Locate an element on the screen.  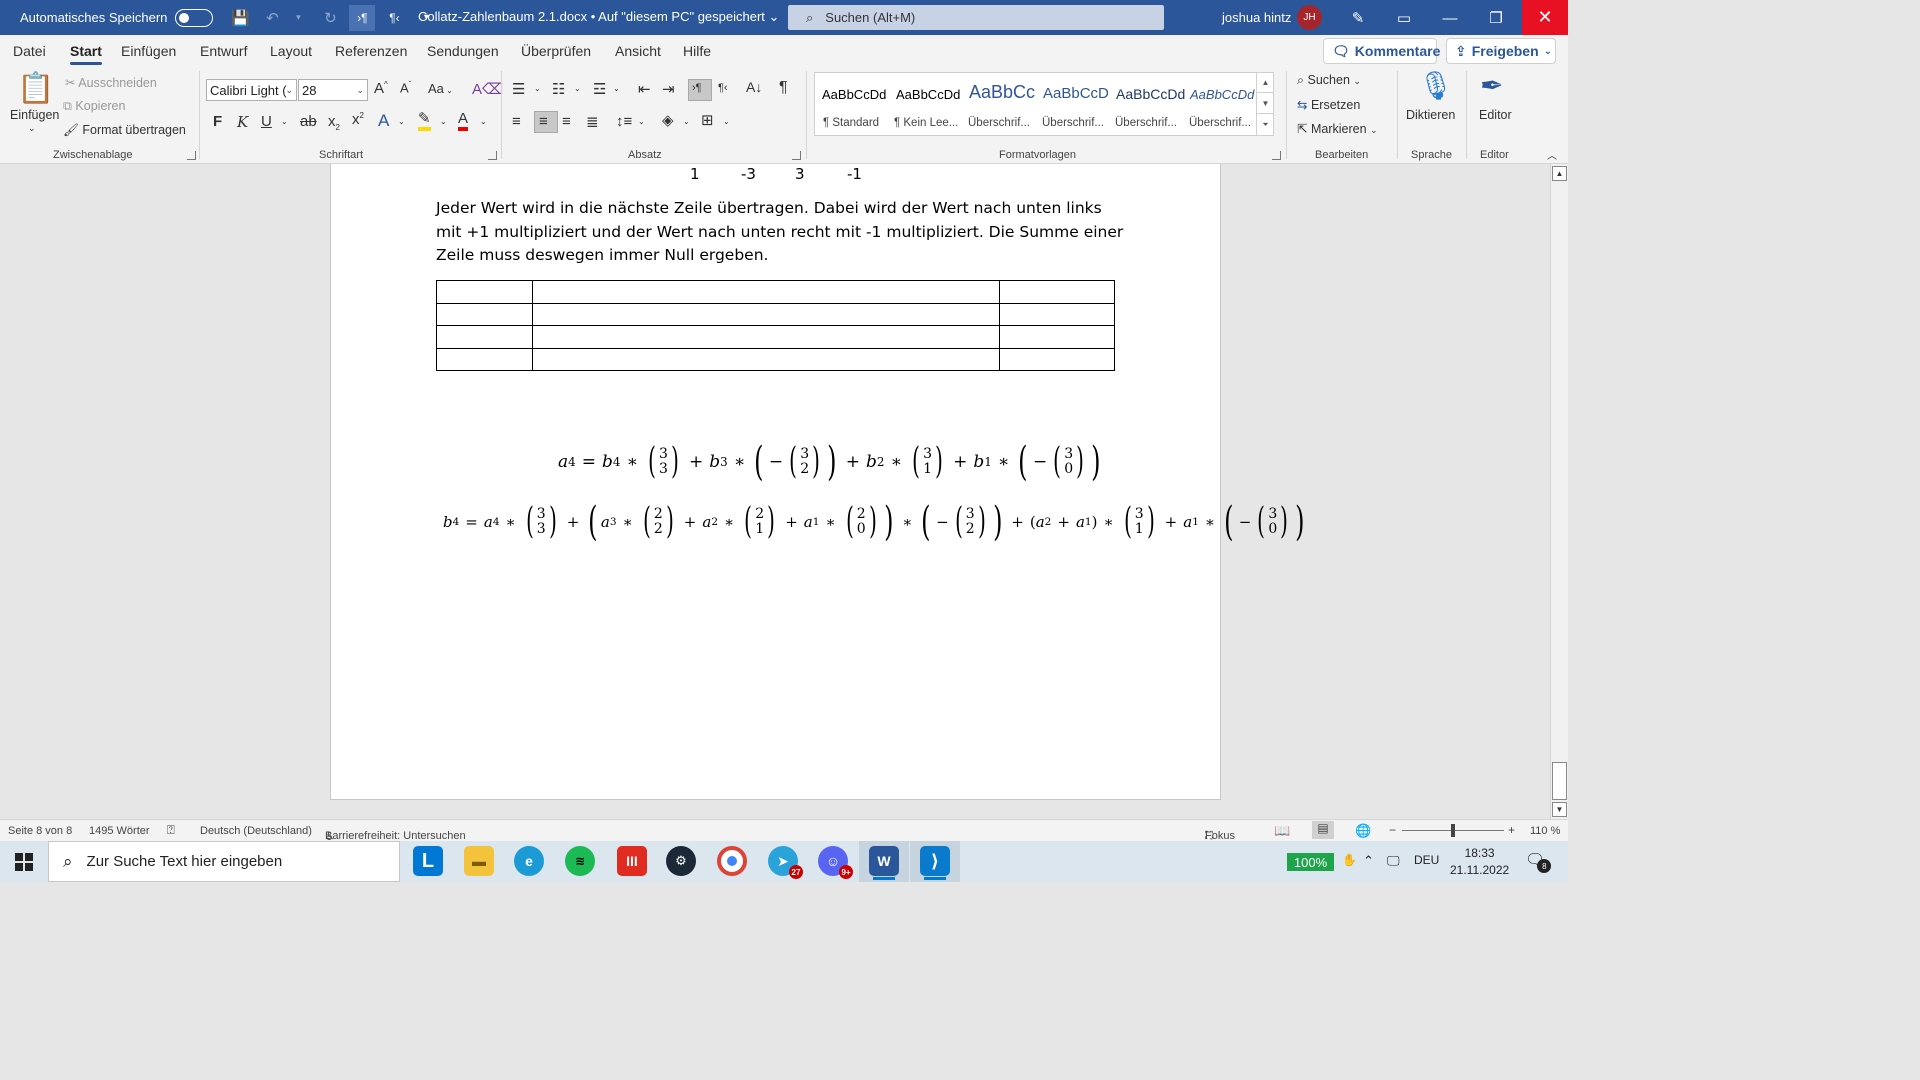
strikethrough-button: ab is located at coordinates (308, 121).